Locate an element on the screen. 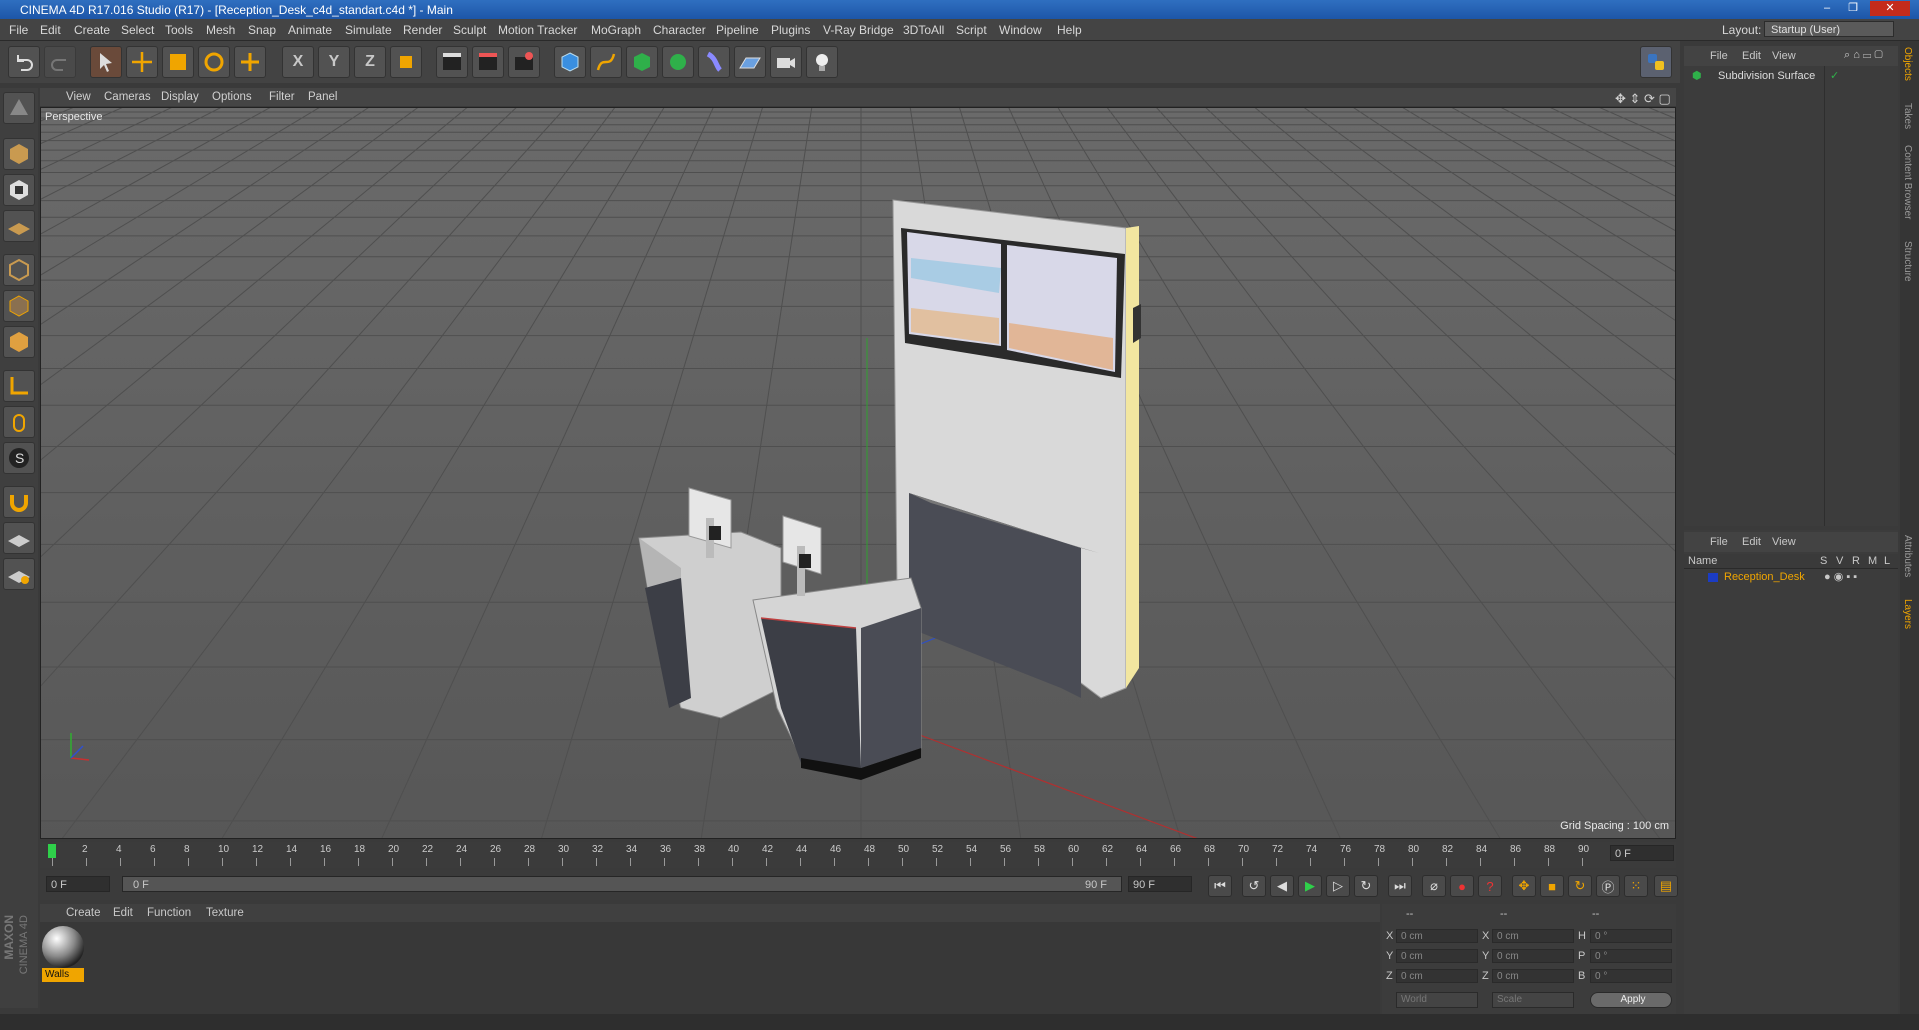 Image resolution: width=1919 pixels, height=1030 pixels. axis-mode-button is located at coordinates (19, 386).